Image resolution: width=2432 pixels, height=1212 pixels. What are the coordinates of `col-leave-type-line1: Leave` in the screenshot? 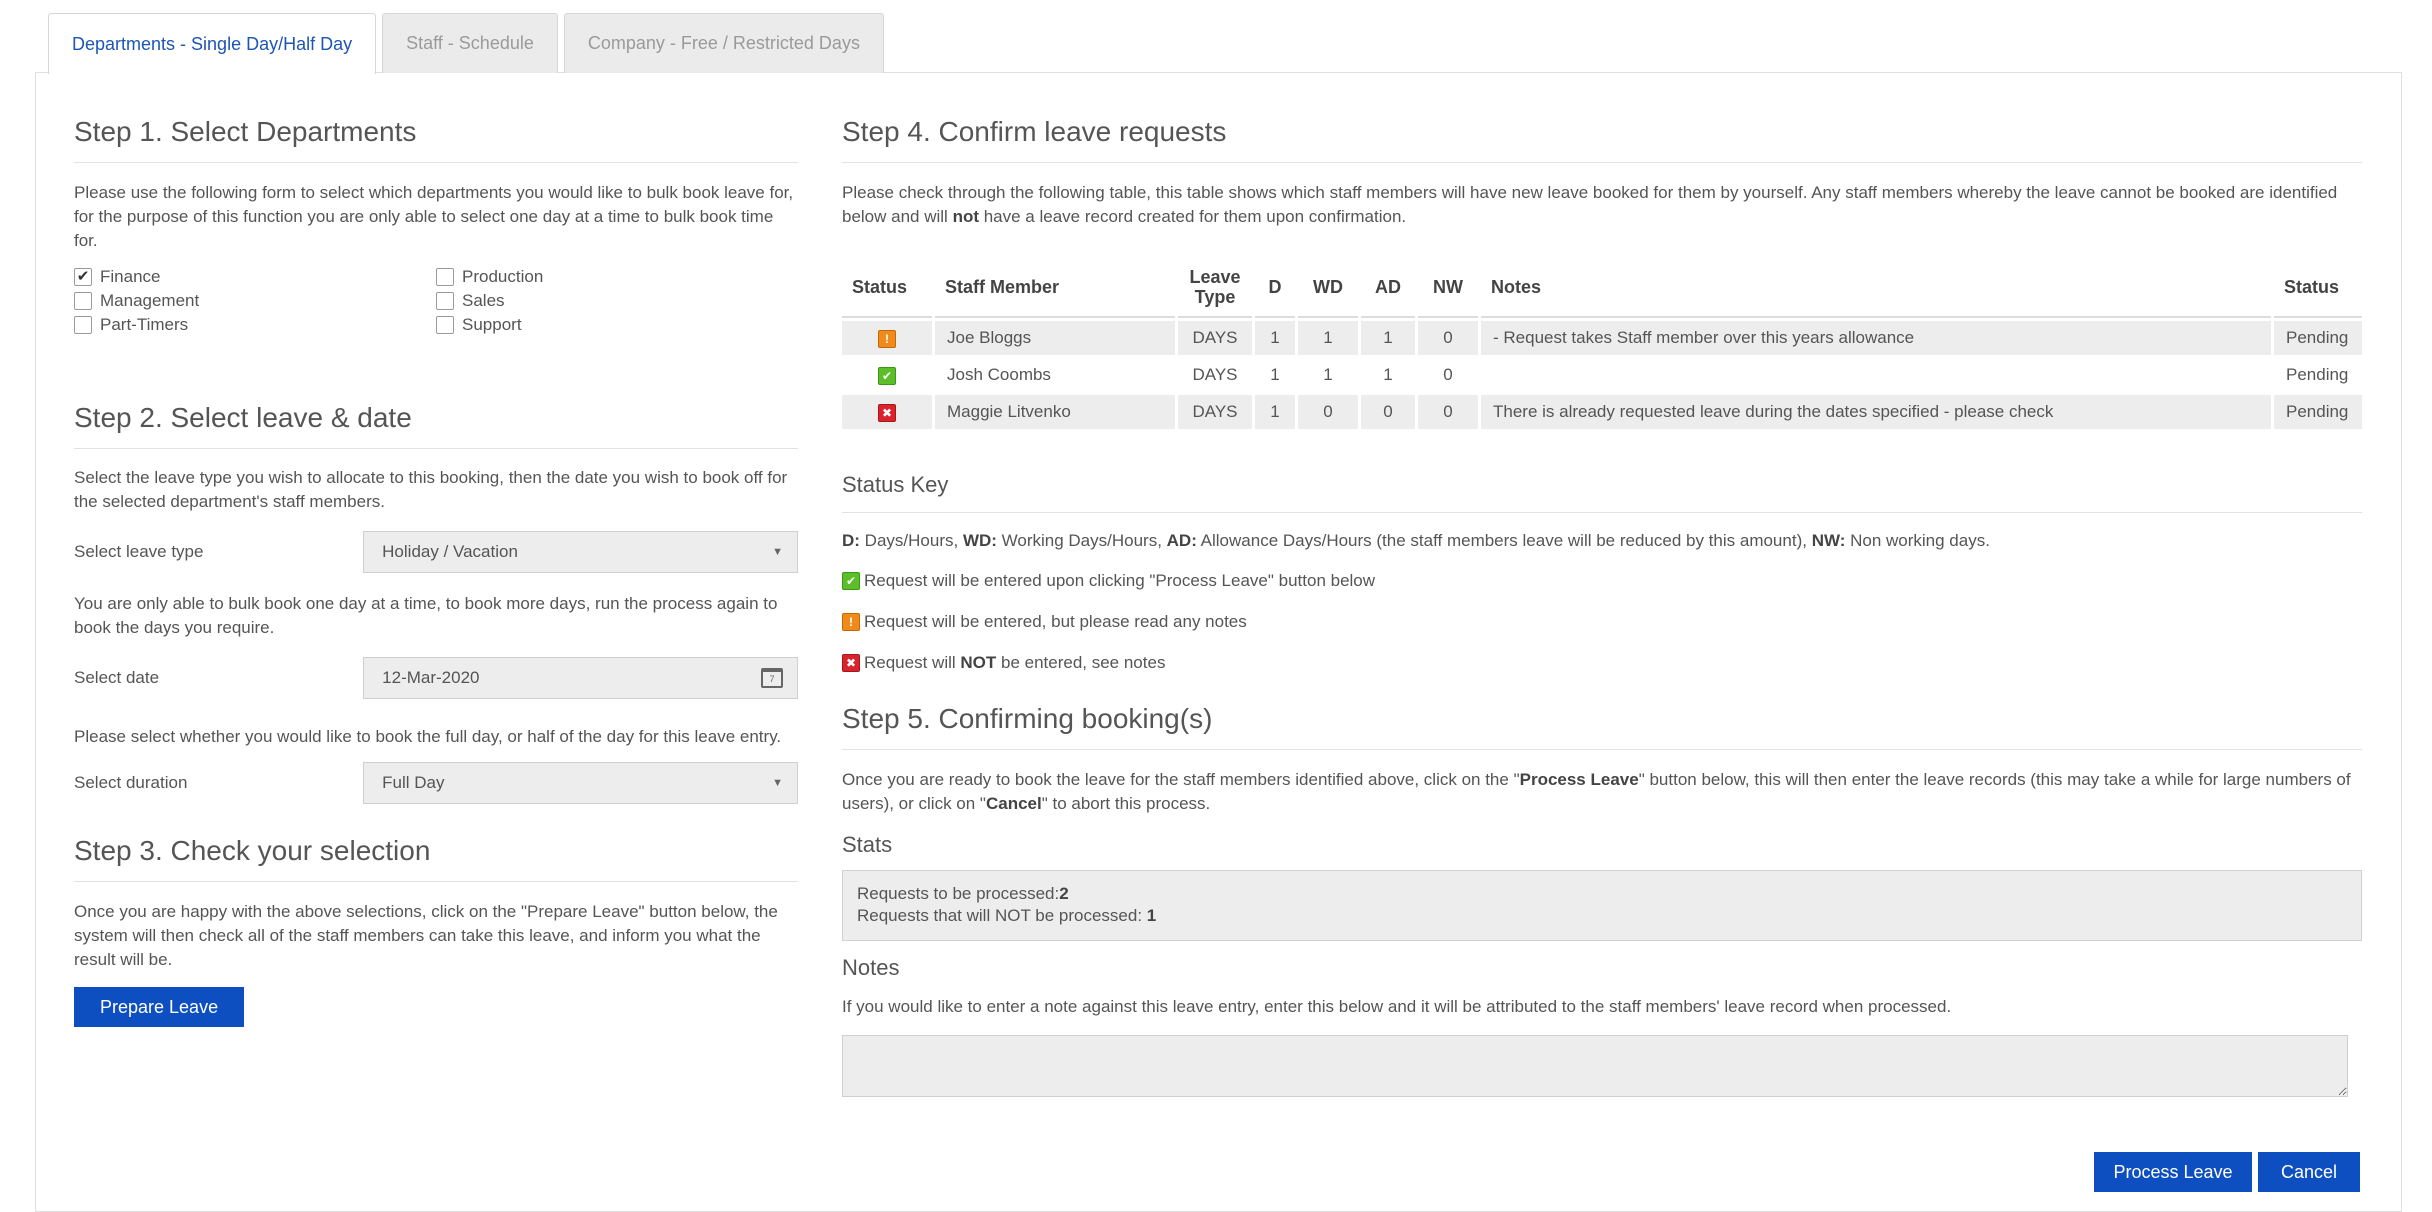 It's located at (1215, 277).